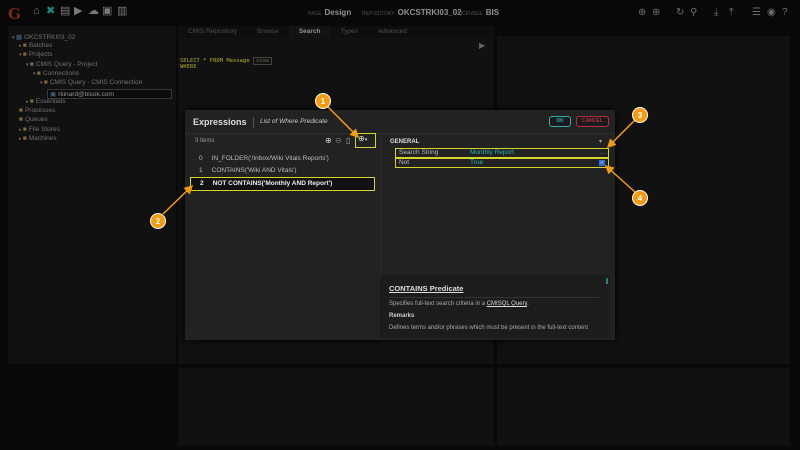  Describe the element at coordinates (640, 115) in the screenshot. I see `annotation-badge-3: 3` at that location.